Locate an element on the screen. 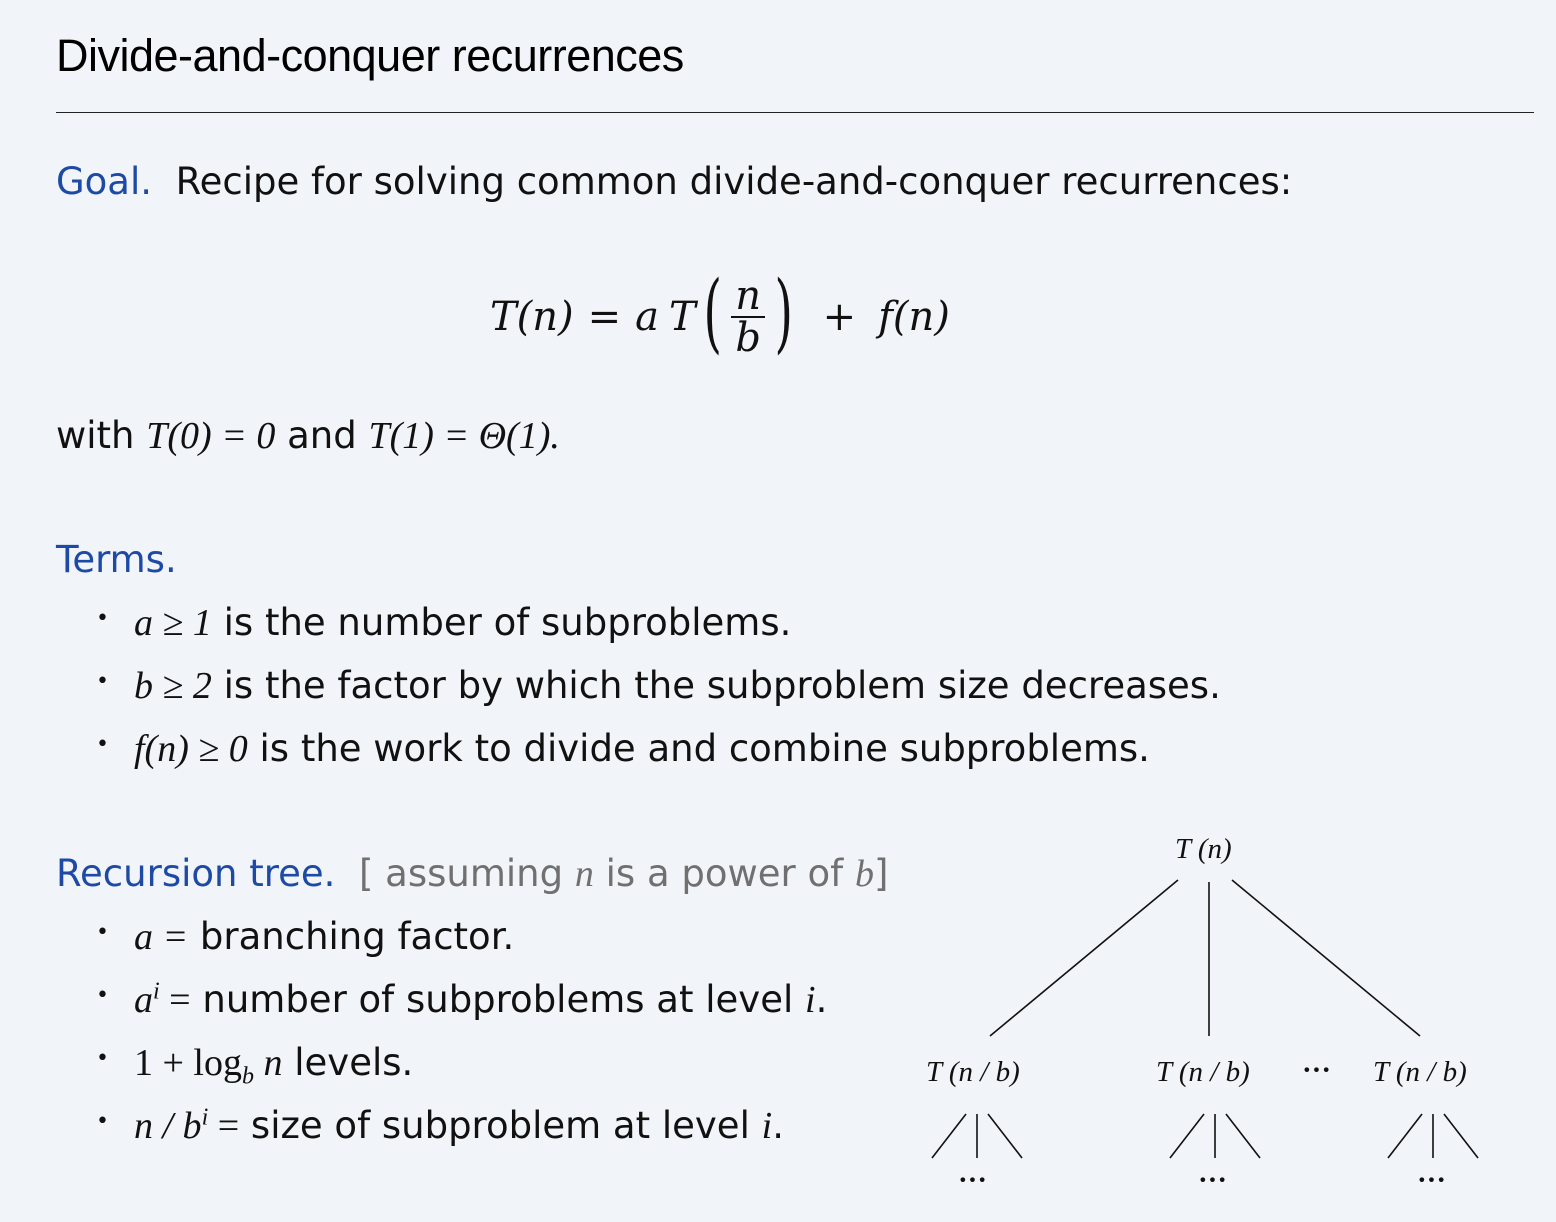 This screenshot has height=1222, width=1556. tree-sibling-dots: ··· is located at coordinates (1317, 1070).